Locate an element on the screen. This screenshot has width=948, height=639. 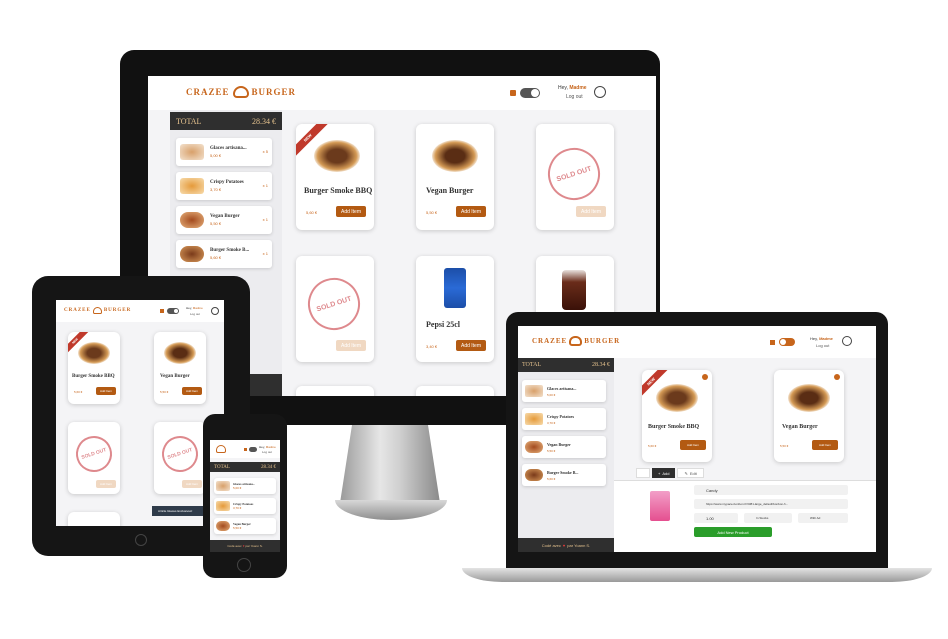
tab-add-label: Add is located at coordinates (666, 473).